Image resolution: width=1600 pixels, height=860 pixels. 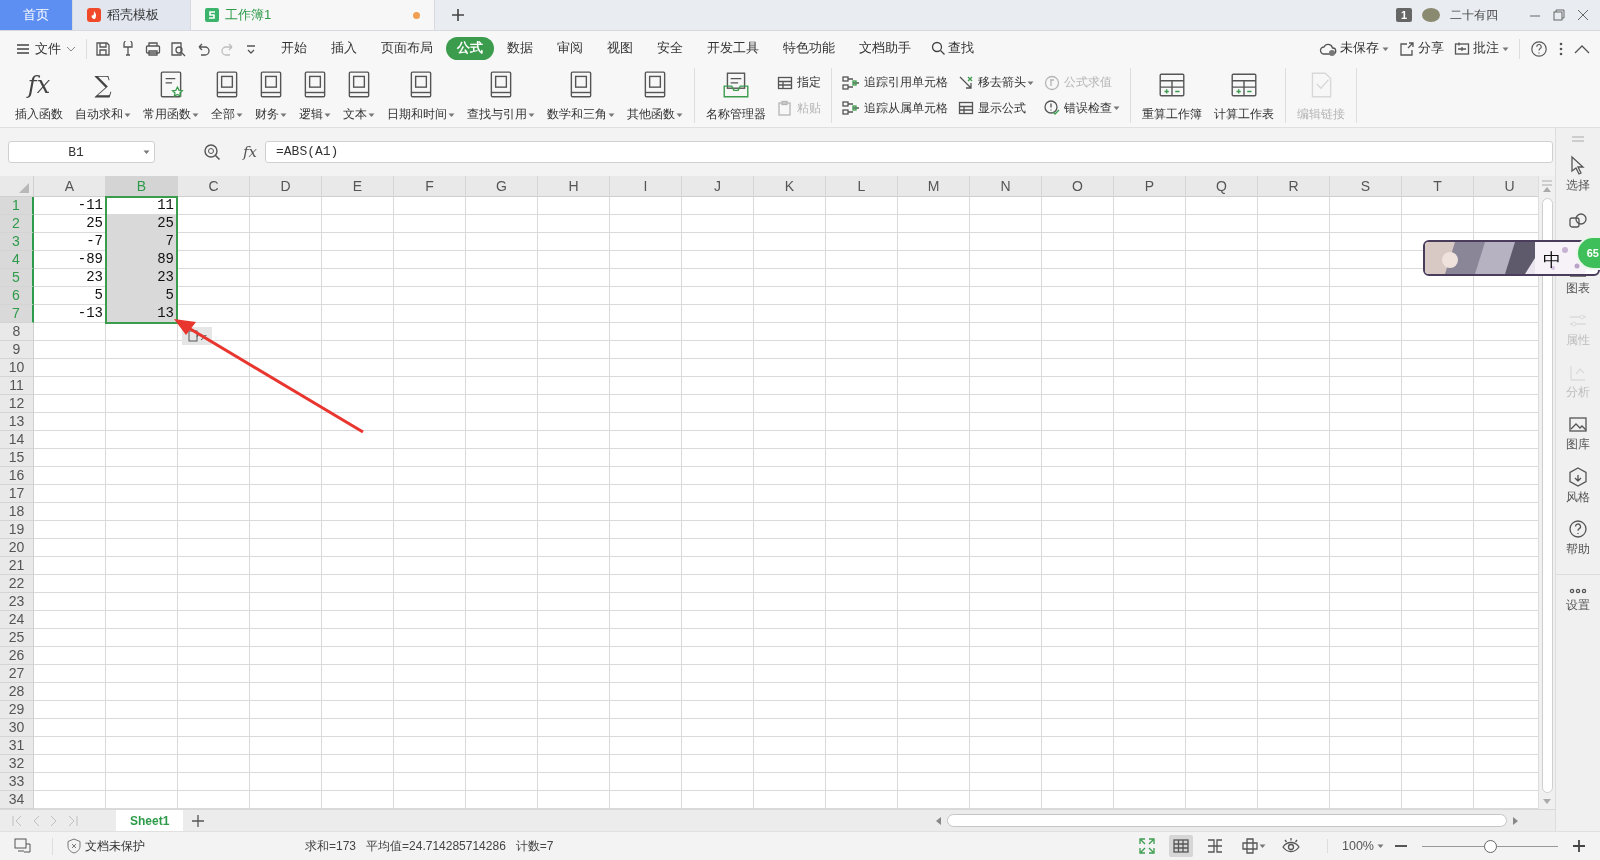 What do you see at coordinates (1578, 600) in the screenshot?
I see `sidebar-button: 设置` at bounding box center [1578, 600].